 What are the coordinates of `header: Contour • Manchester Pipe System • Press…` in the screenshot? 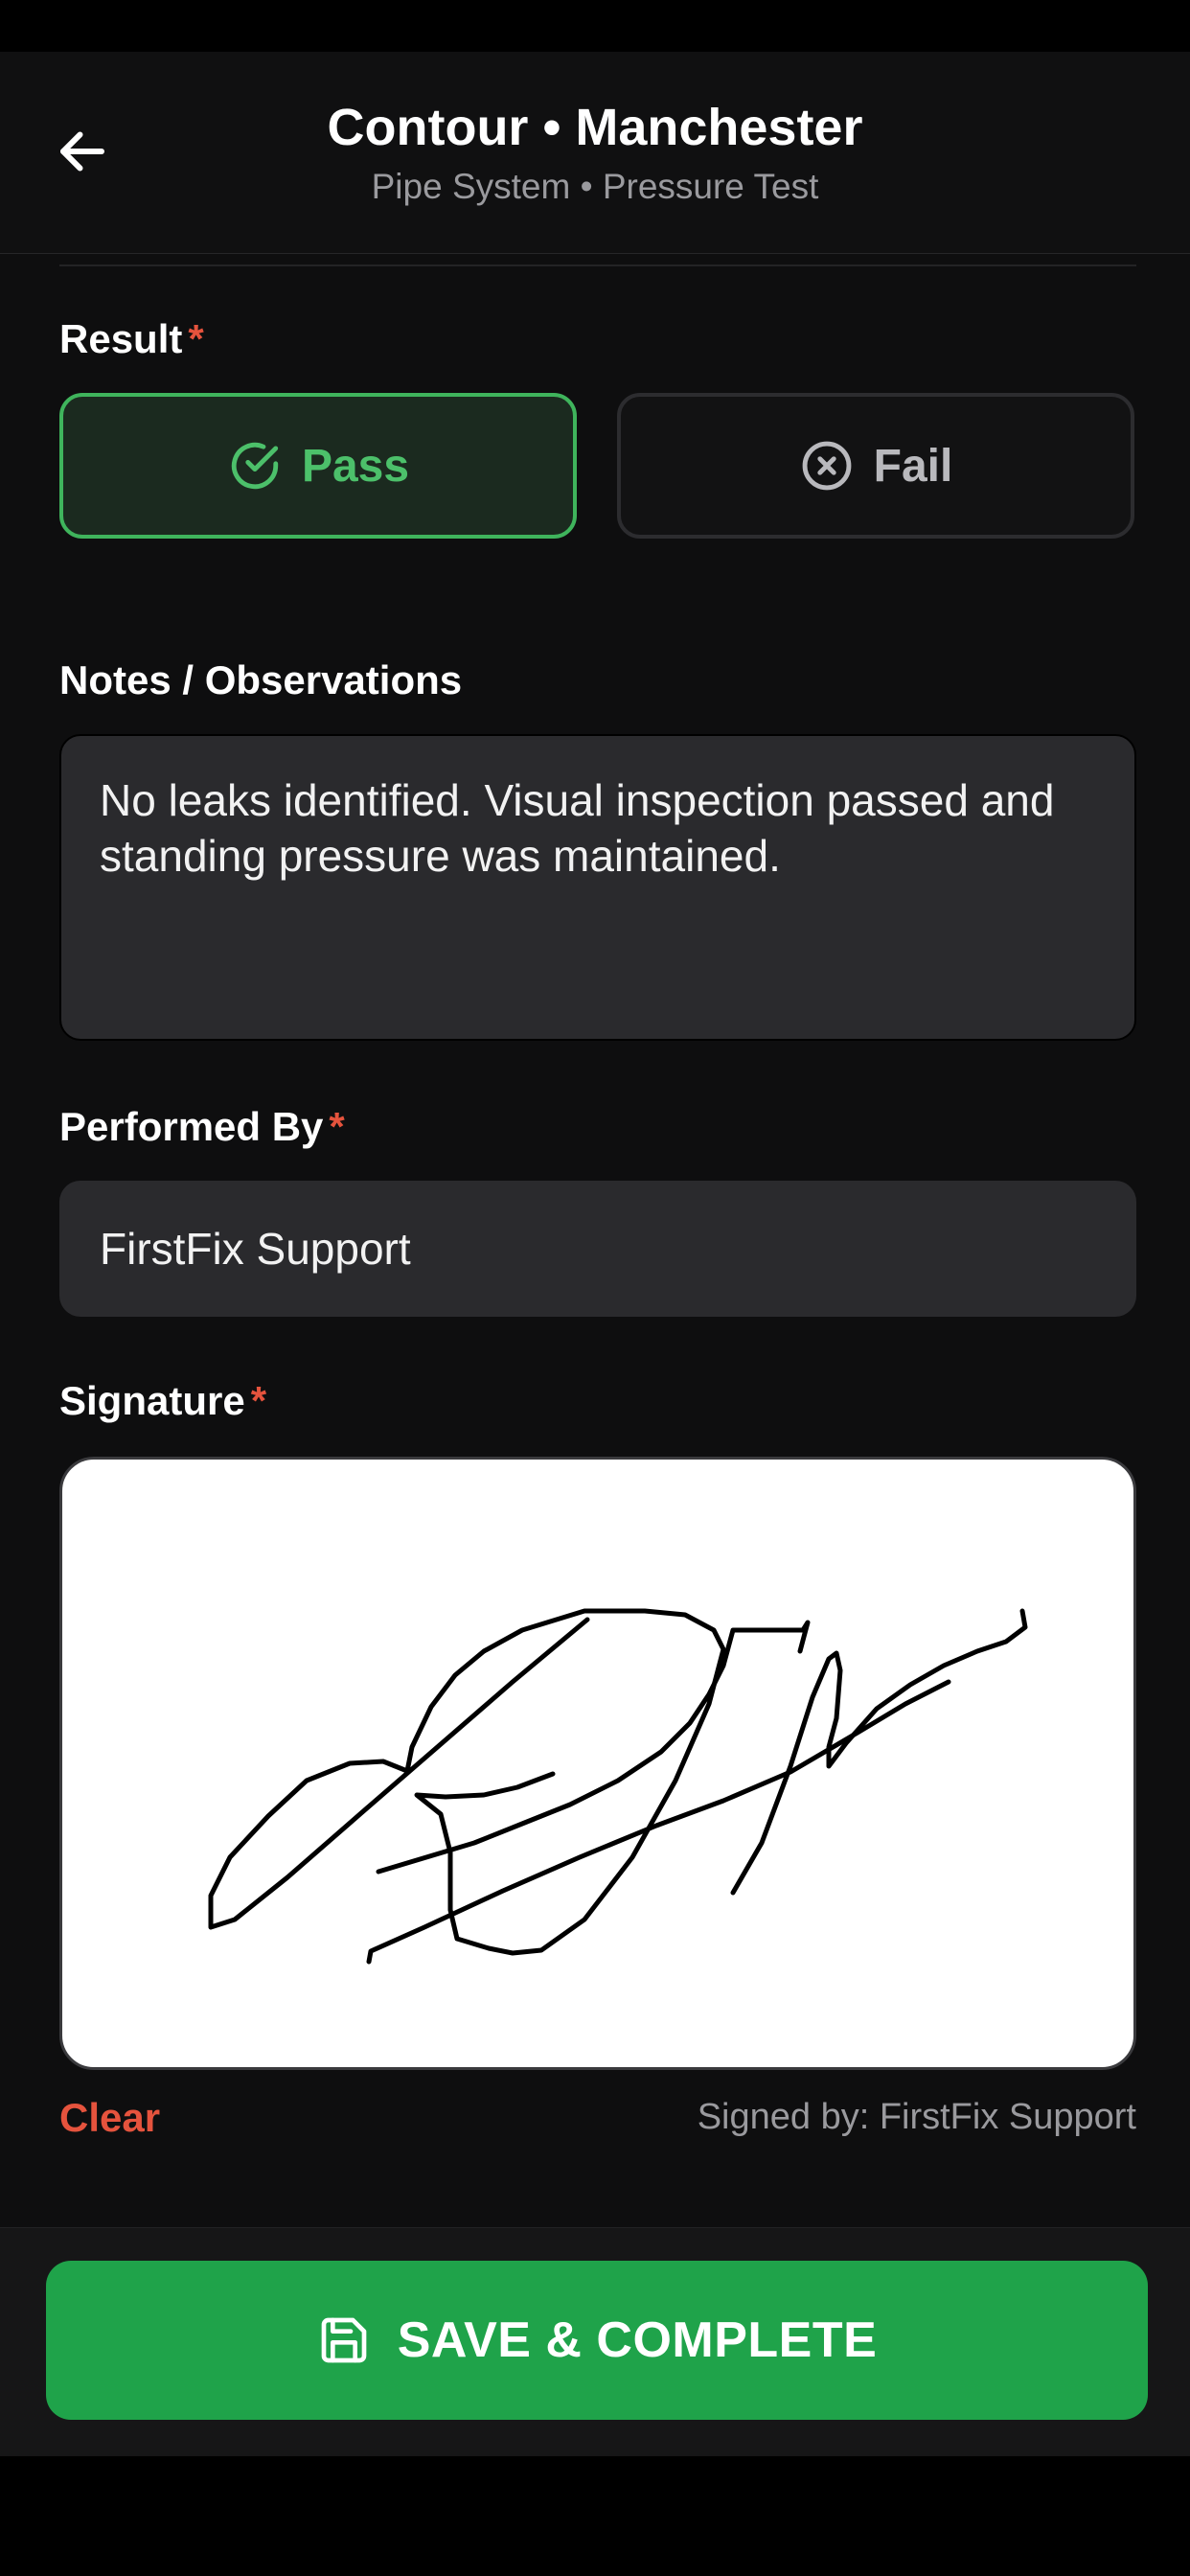 It's located at (595, 153).